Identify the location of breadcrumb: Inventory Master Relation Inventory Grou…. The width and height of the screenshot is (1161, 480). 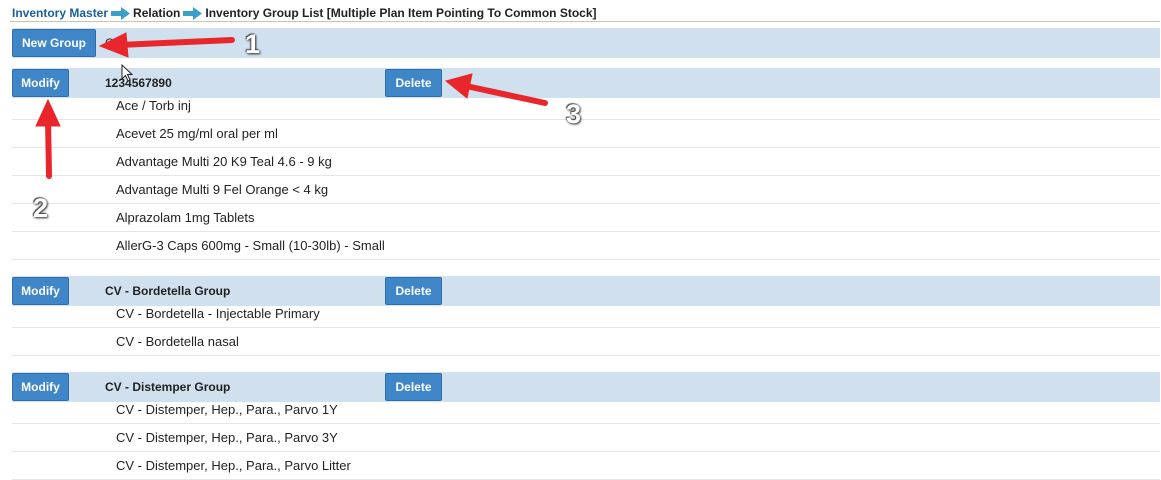
(304, 13).